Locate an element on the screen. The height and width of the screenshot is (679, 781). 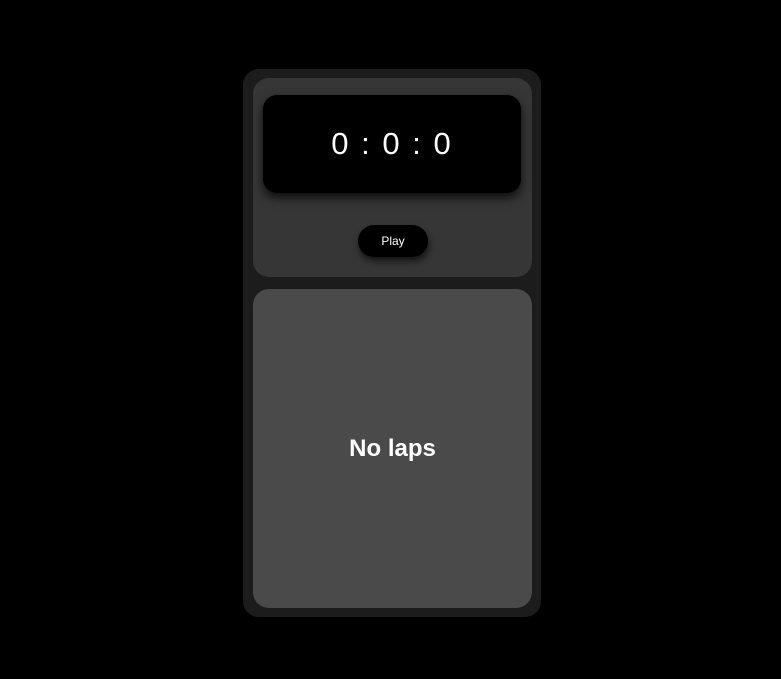
time-readout: 0 : 0 : 0 is located at coordinates (392, 143).